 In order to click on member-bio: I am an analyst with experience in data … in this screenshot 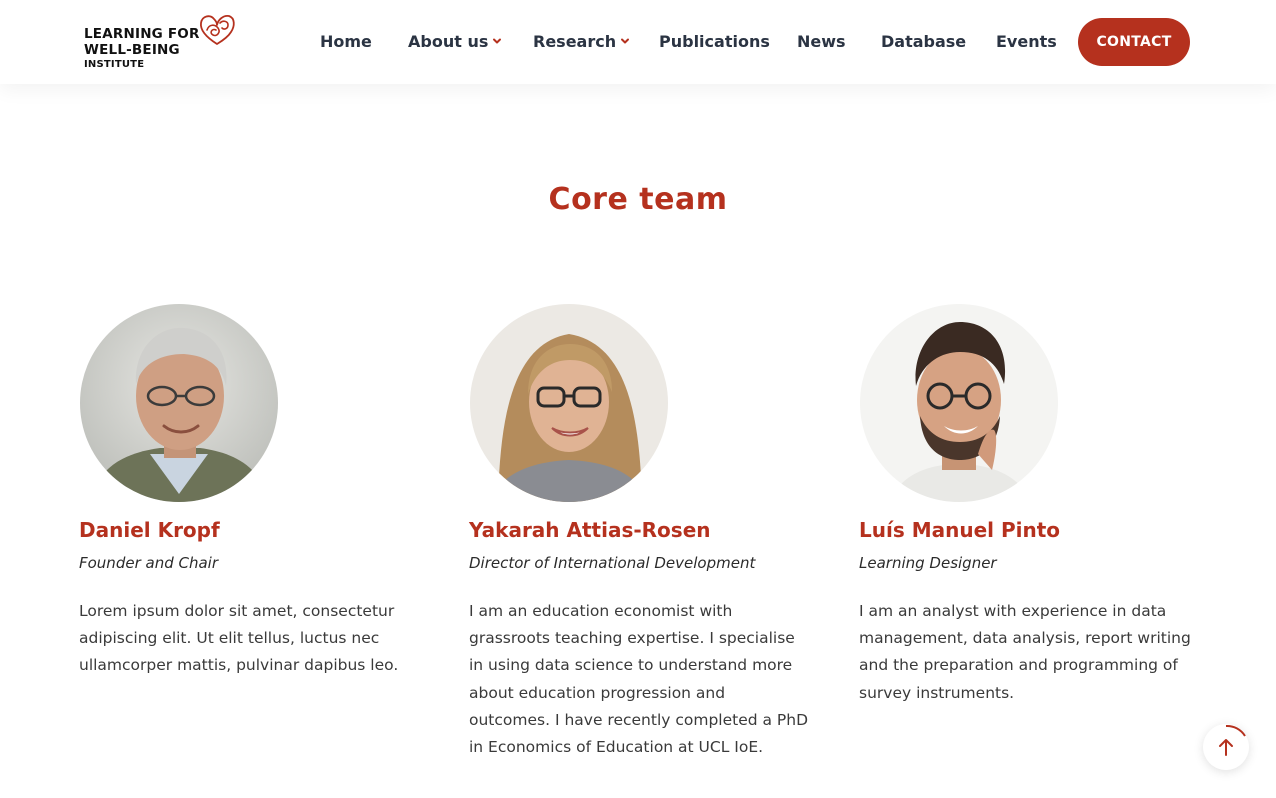, I will do `click(1025, 652)`.